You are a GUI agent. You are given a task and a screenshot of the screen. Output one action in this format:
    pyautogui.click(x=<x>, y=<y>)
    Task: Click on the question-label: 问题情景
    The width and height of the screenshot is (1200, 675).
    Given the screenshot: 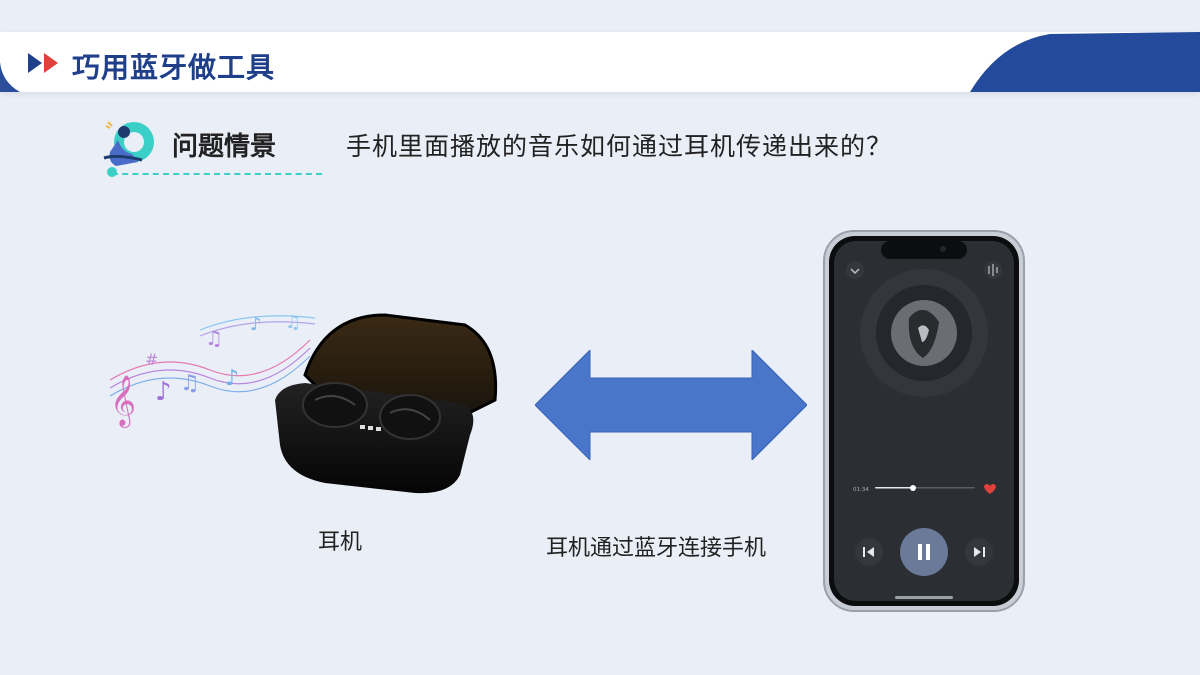 What is the action you would take?
    pyautogui.click(x=224, y=147)
    